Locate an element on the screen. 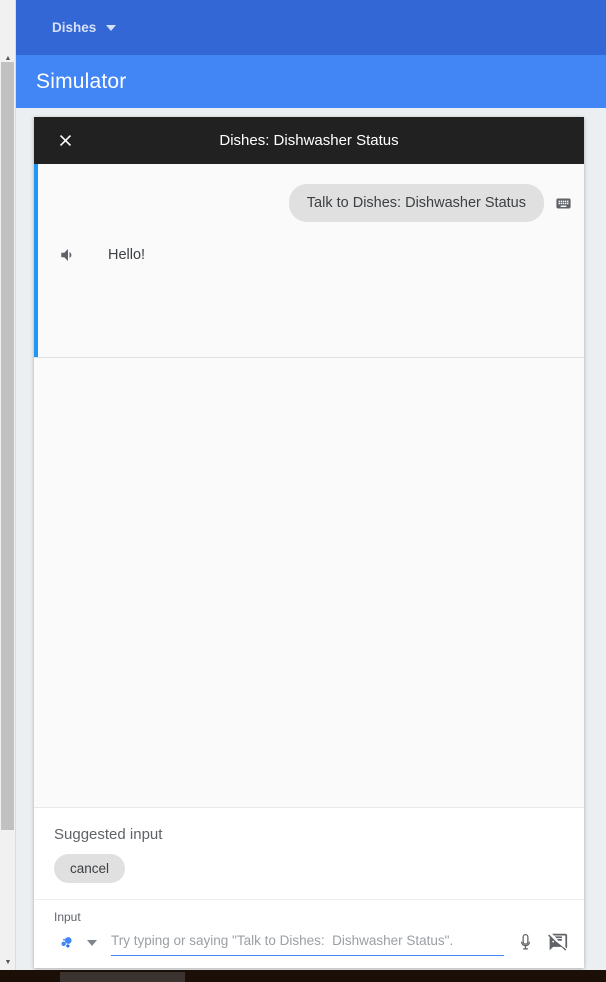  dialog-title: Dishes: Dishwasher Status is located at coordinates (309, 140).